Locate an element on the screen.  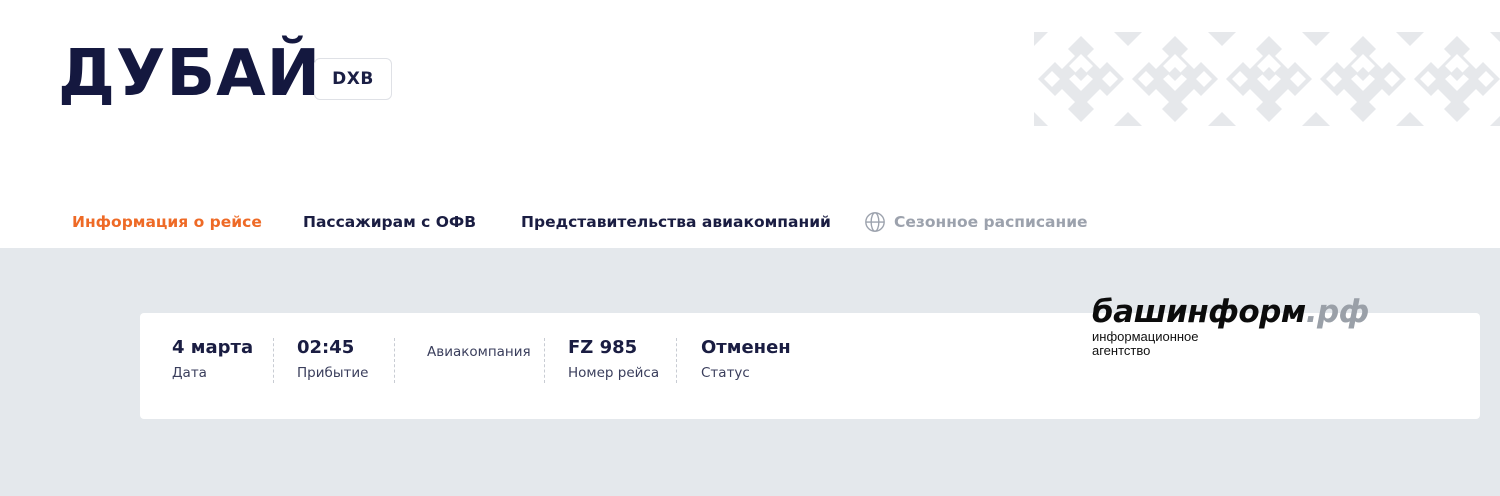
flight-number-label: Номер рейса is located at coordinates (614, 373).